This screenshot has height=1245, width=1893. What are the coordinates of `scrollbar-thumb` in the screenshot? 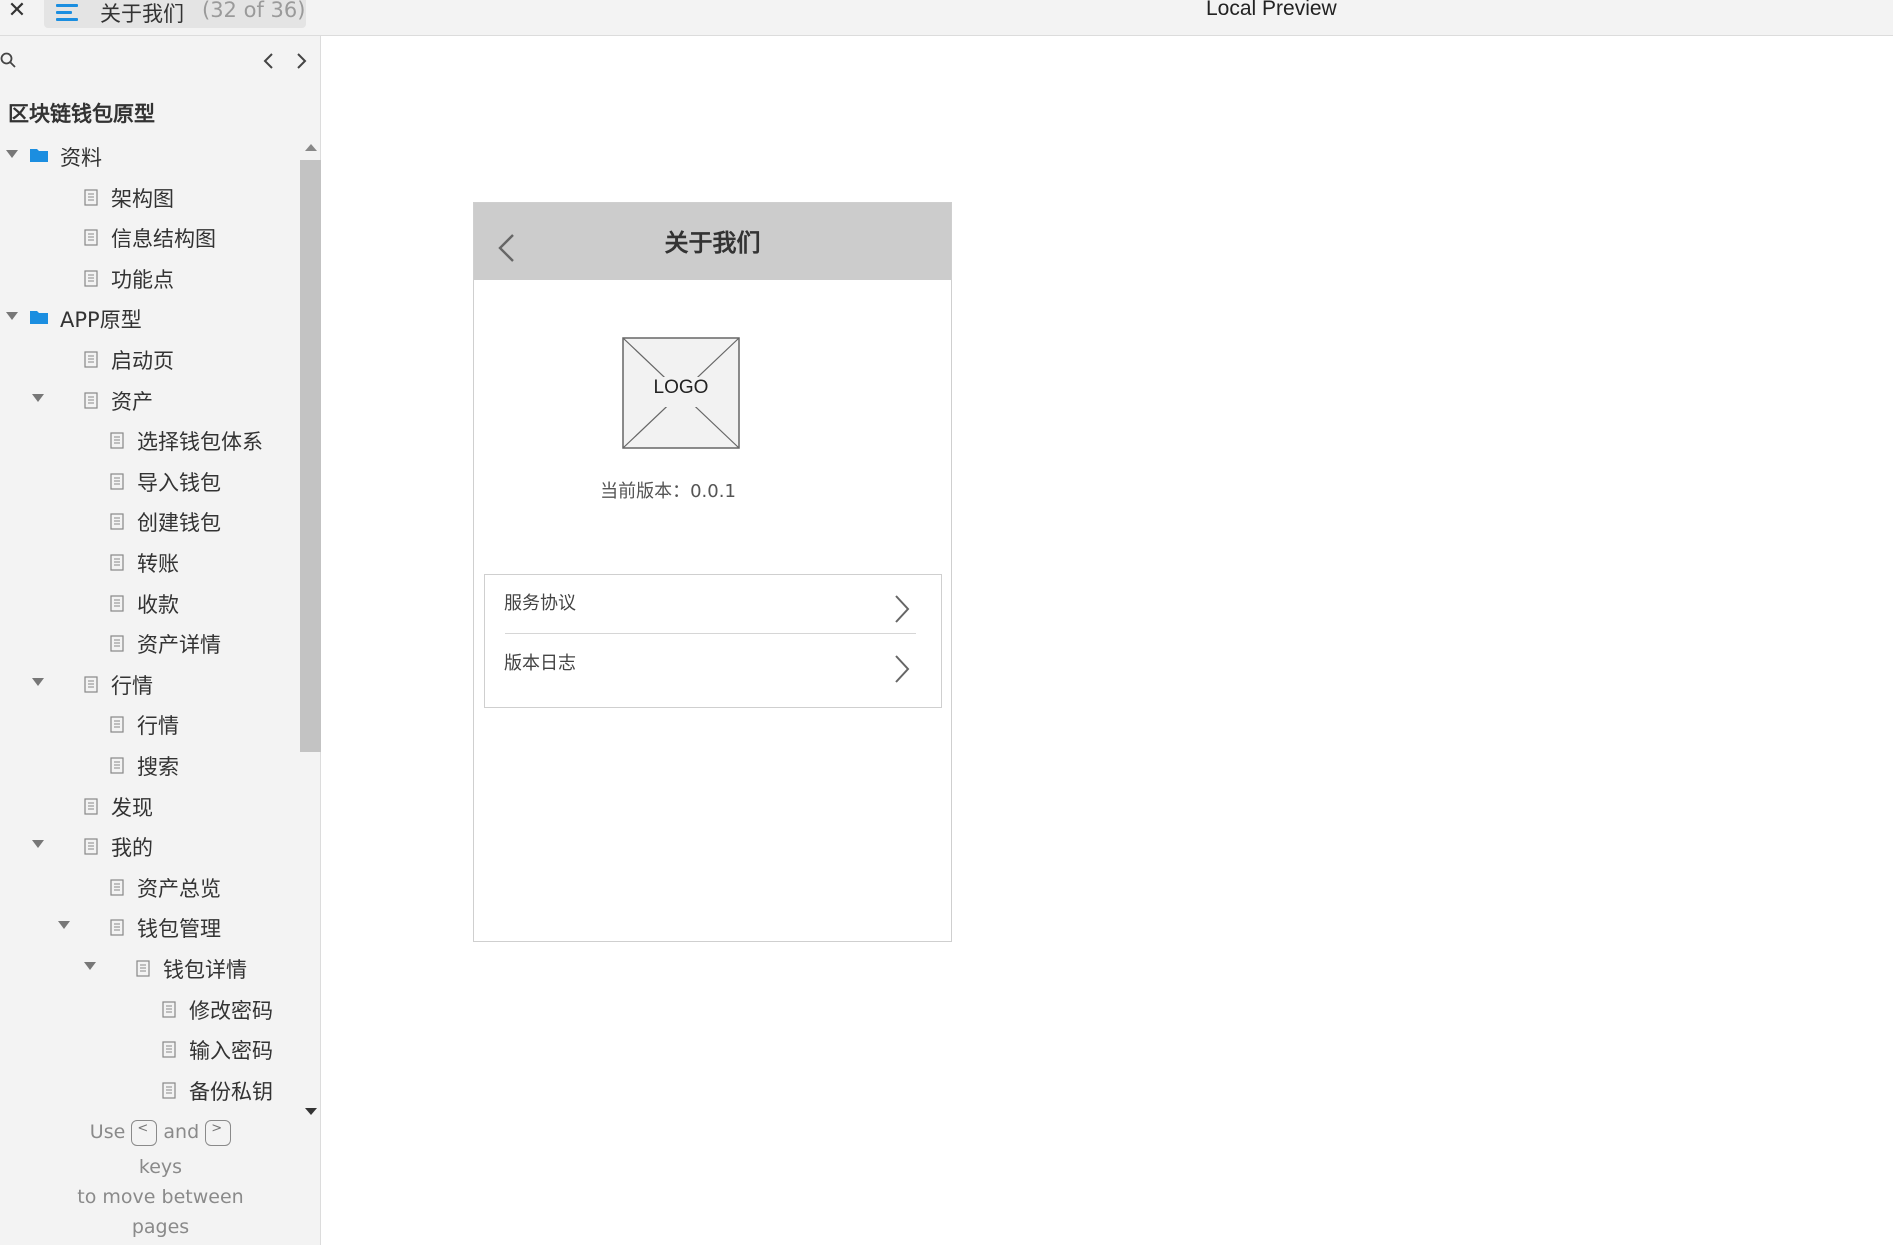 It's located at (310, 456).